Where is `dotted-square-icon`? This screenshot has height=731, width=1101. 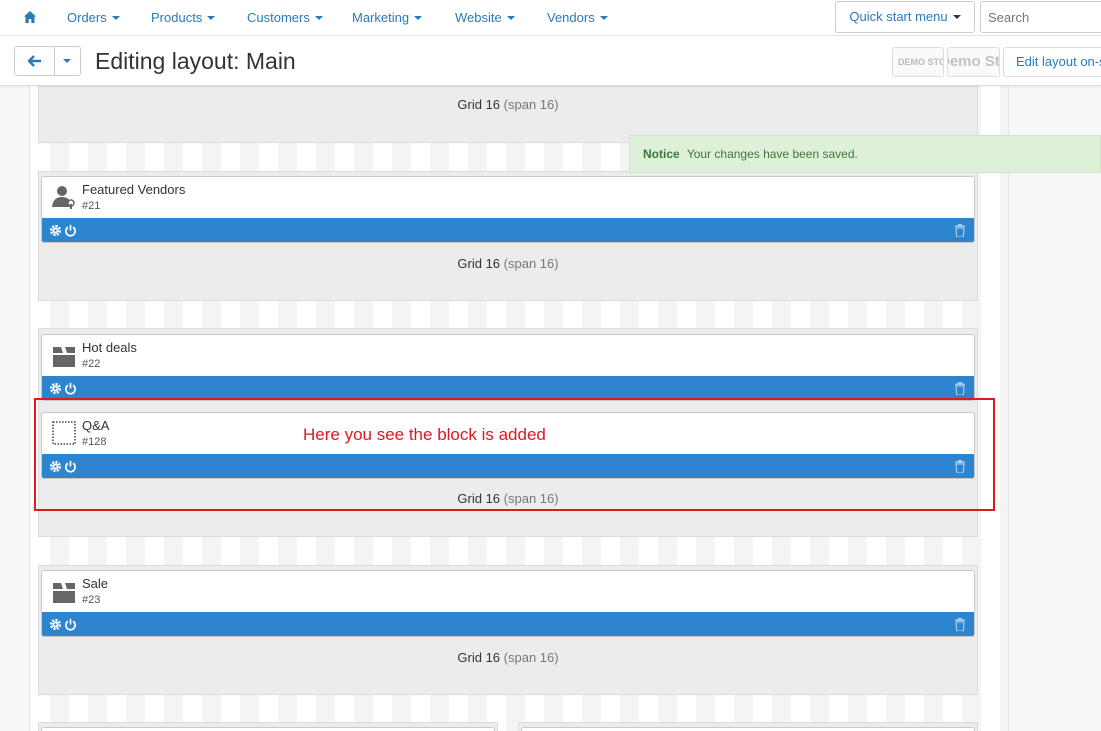
dotted-square-icon is located at coordinates (64, 433).